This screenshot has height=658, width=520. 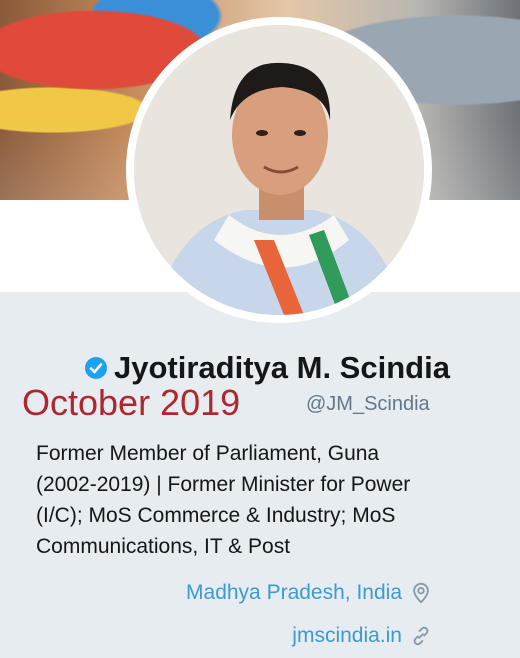 What do you see at coordinates (282, 367) in the screenshot?
I see `display-name: Jyotiraditya M. Scindia` at bounding box center [282, 367].